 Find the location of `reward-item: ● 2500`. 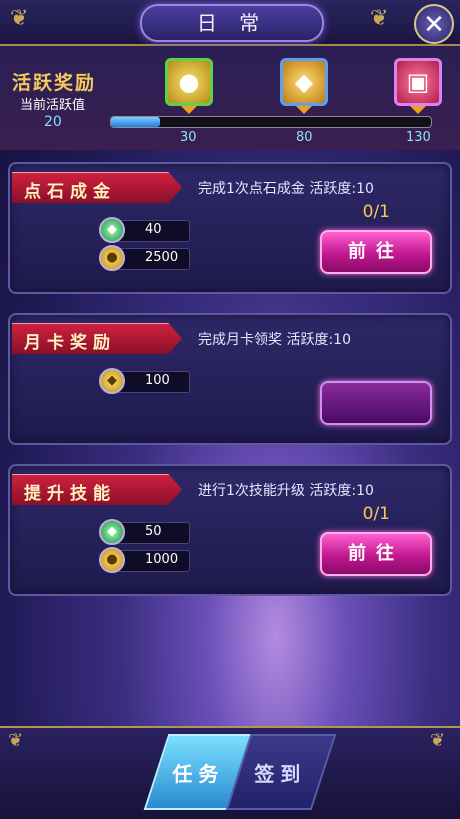

reward-item: ● 2500 is located at coordinates (144, 258).